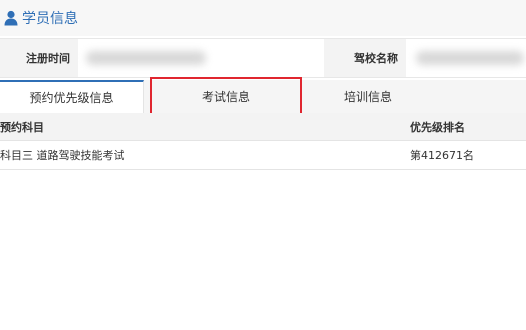 Image resolution: width=526 pixels, height=330 pixels. I want to click on driving-school-value, so click(466, 58).